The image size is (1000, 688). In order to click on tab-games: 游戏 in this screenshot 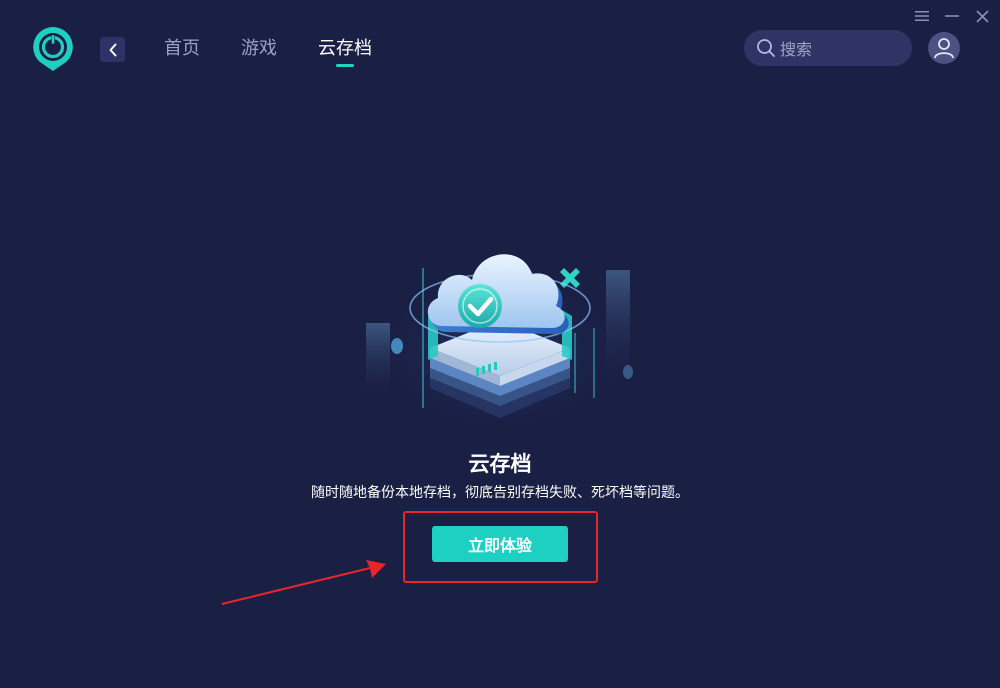, I will do `click(259, 49)`.